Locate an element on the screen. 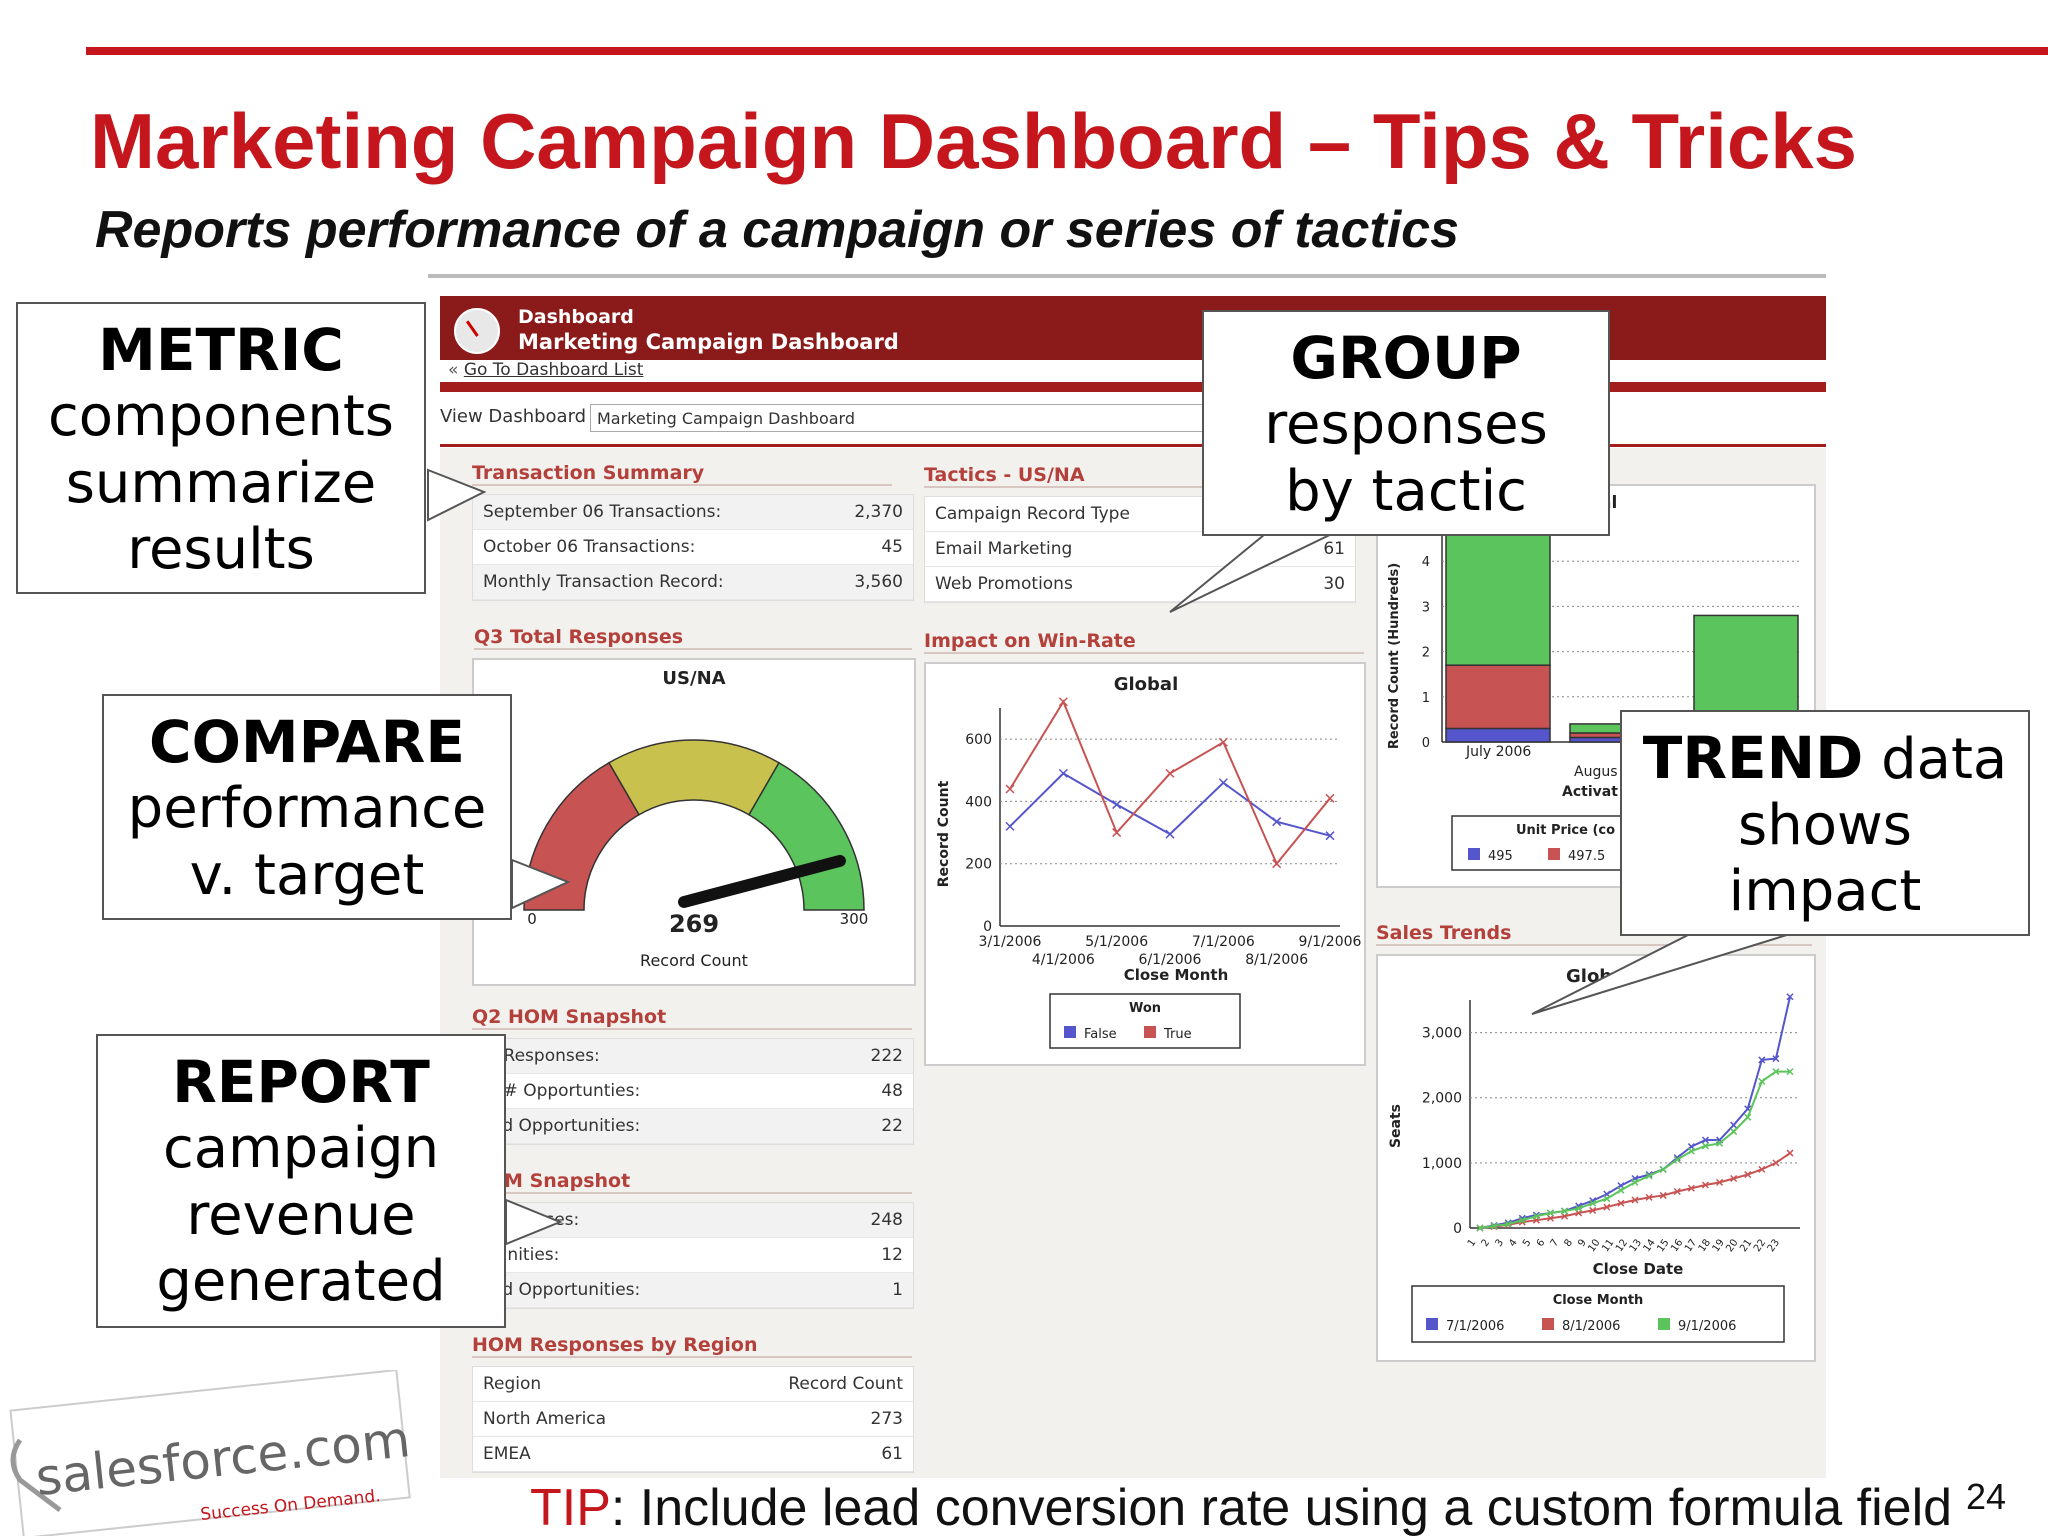  metric-callout-line1: components is located at coordinates (221, 417).